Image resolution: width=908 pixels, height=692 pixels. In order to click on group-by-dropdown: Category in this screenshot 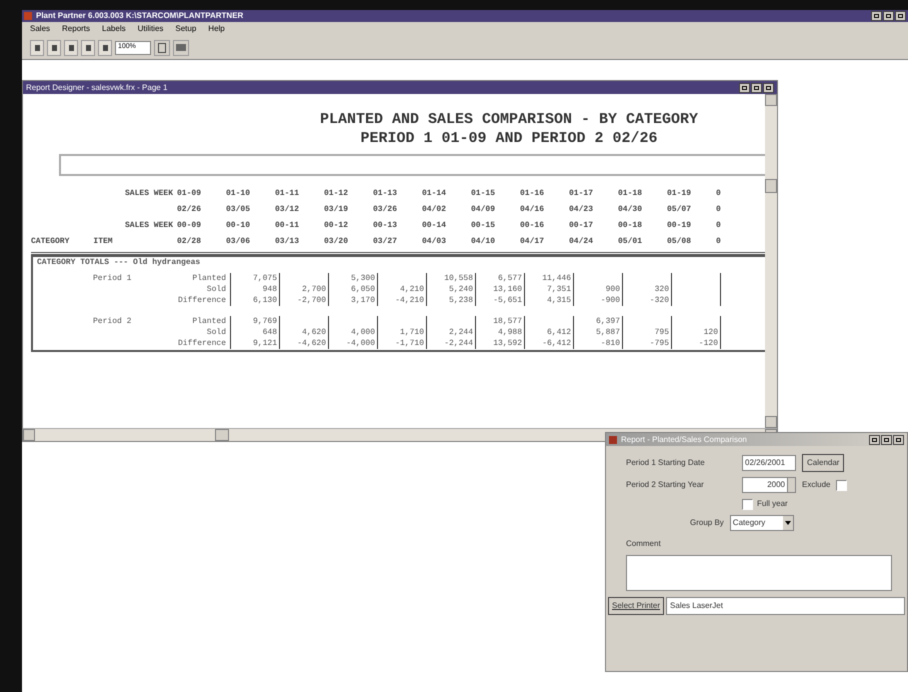, I will do `click(762, 523)`.